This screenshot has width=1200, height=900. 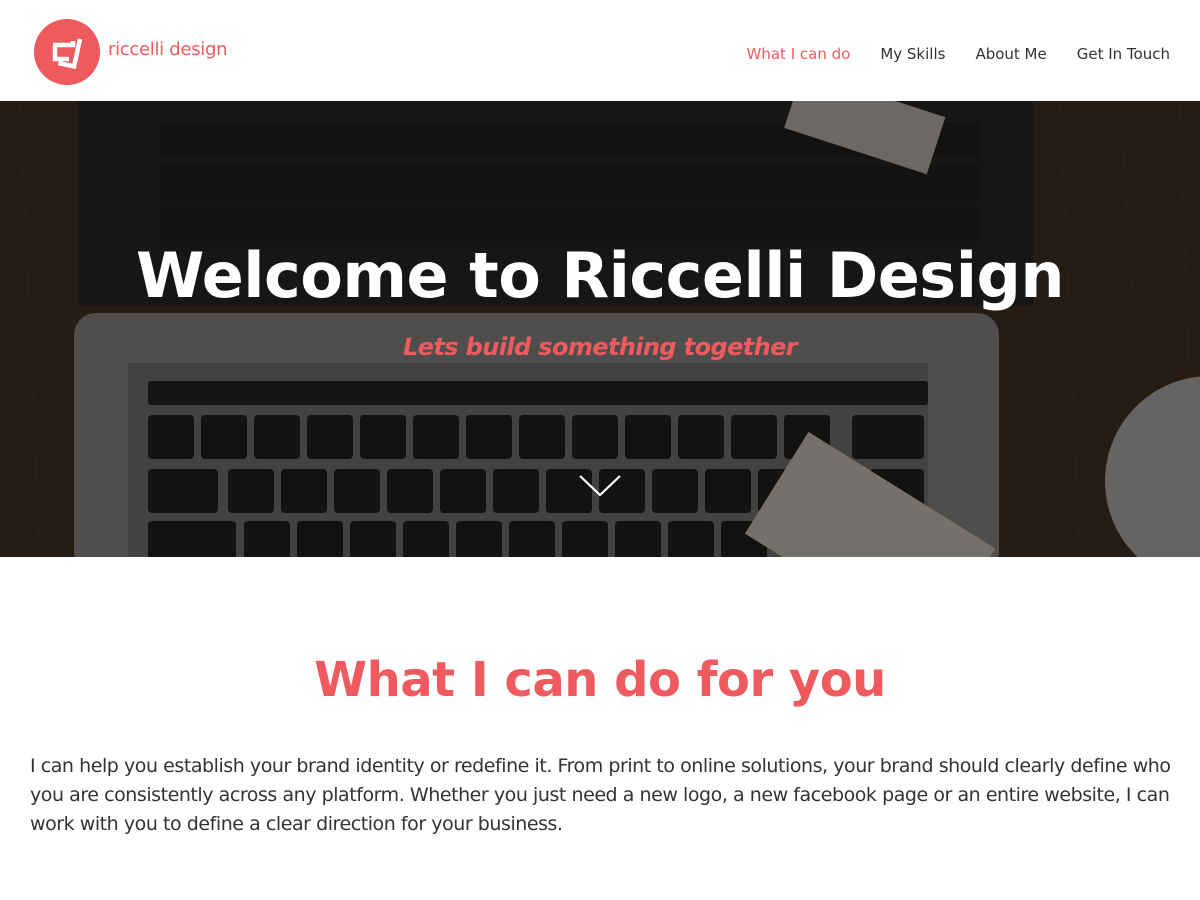 I want to click on nav-item-what-i-can-do: What I can do, so click(x=799, y=54).